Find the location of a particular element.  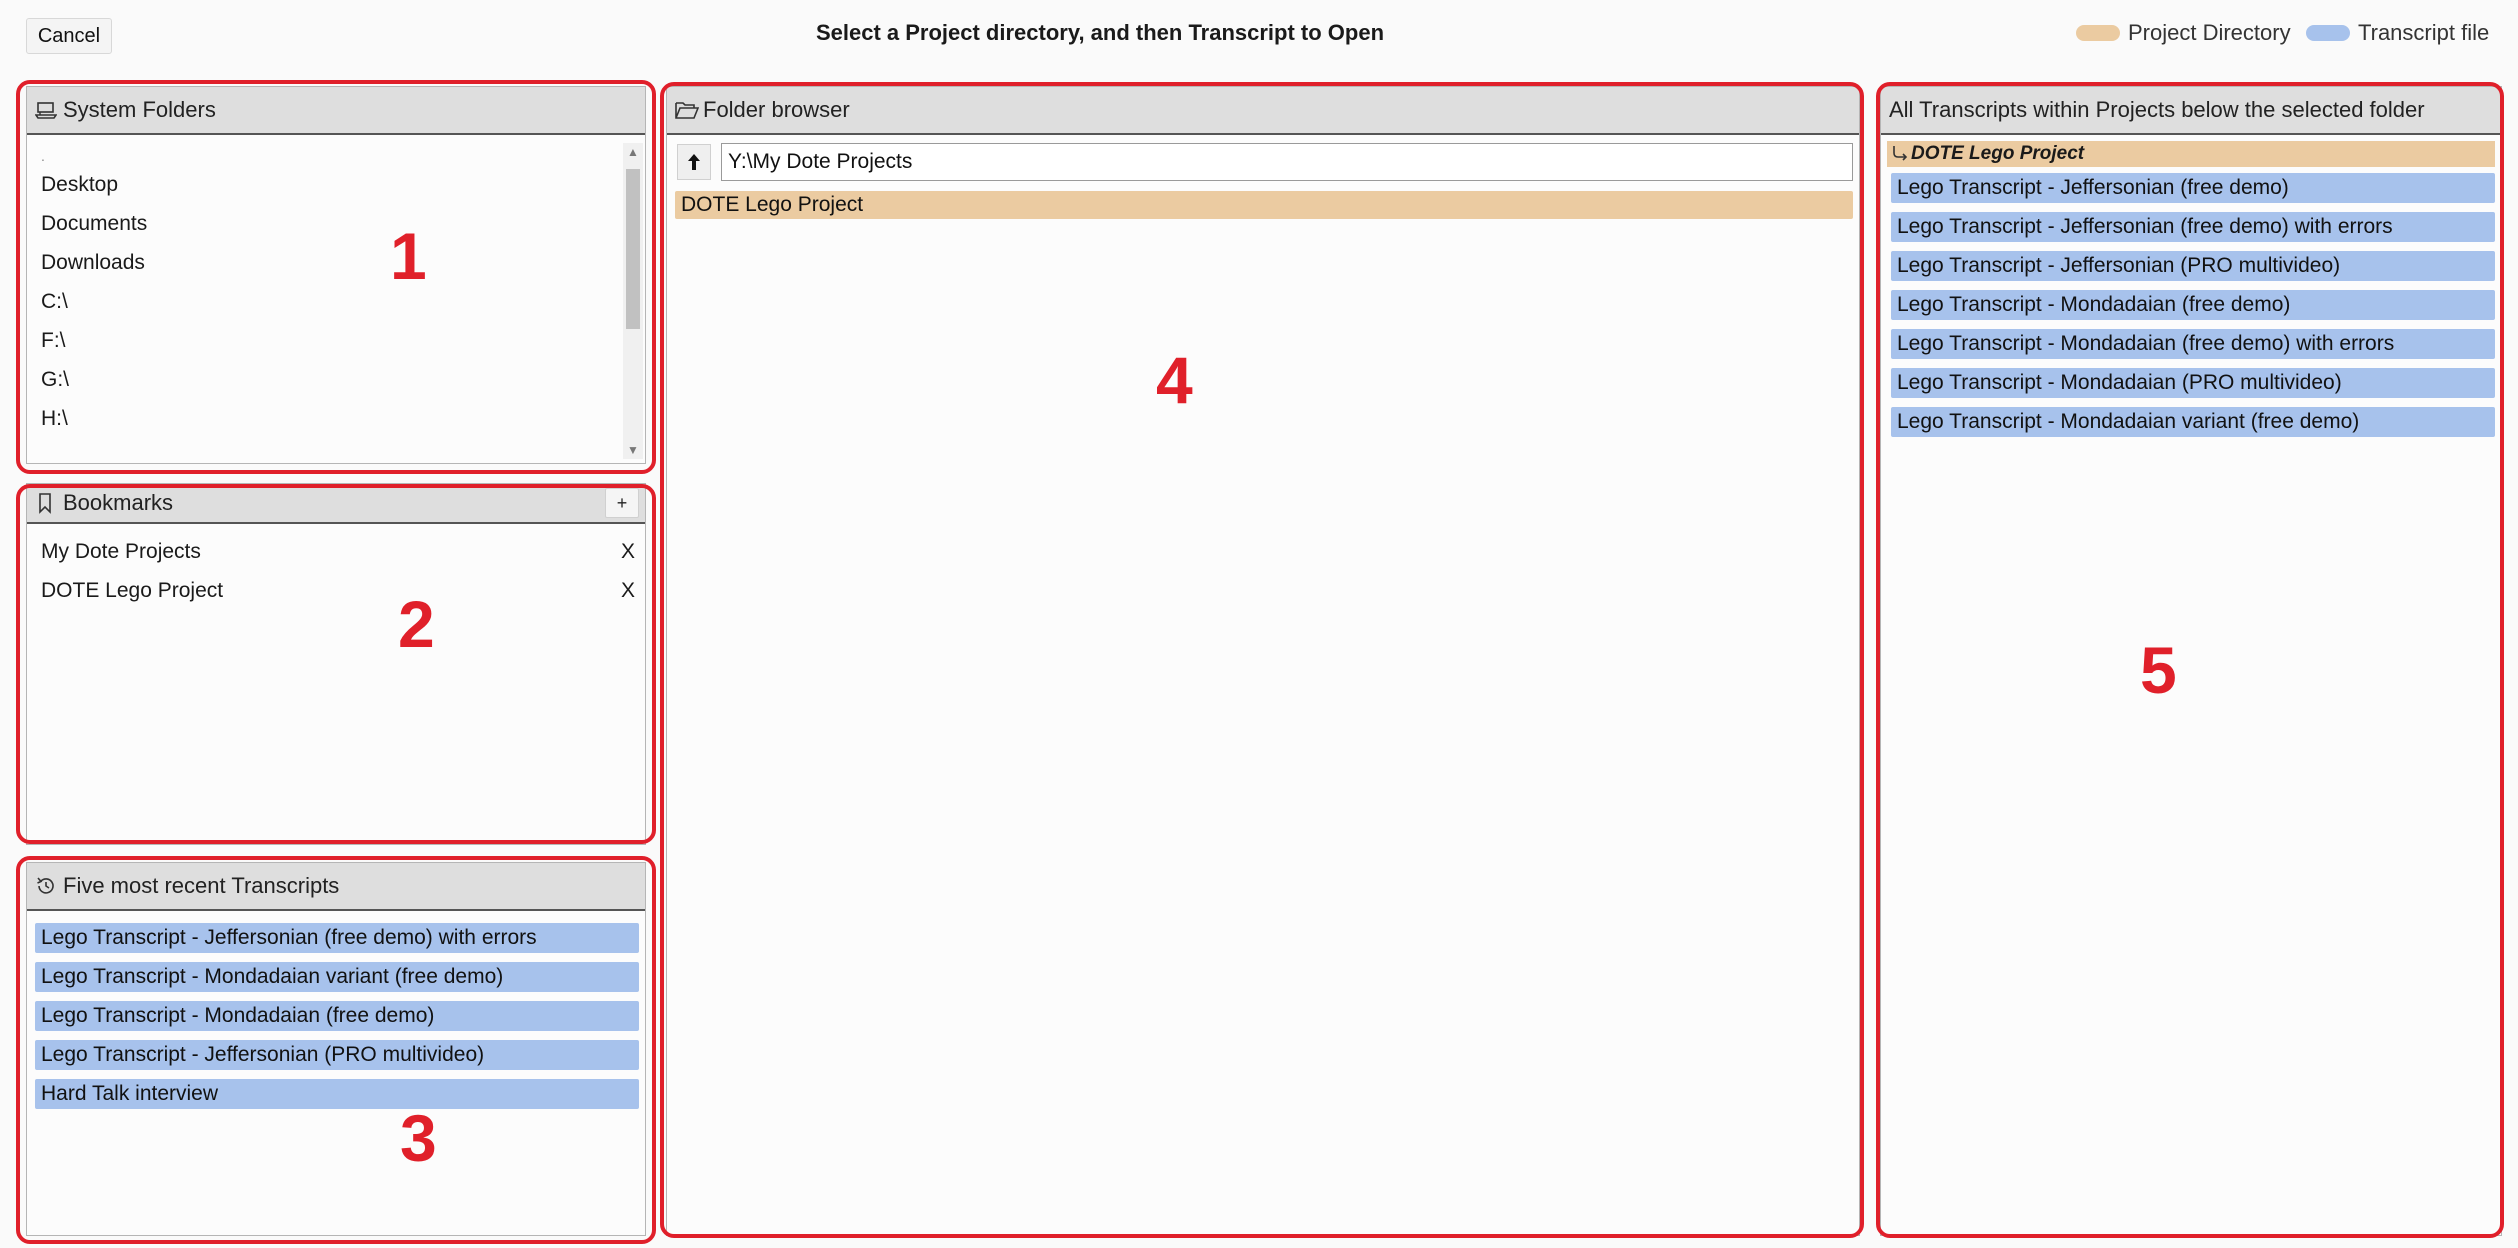

folder-item: F:\ is located at coordinates (323, 340).